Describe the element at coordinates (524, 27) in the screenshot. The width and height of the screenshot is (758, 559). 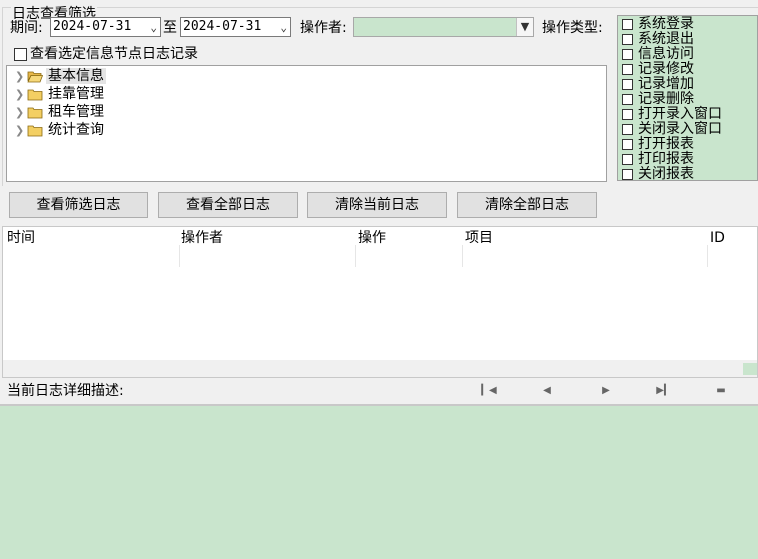
I see `chevron-down-icon: ▼` at that location.